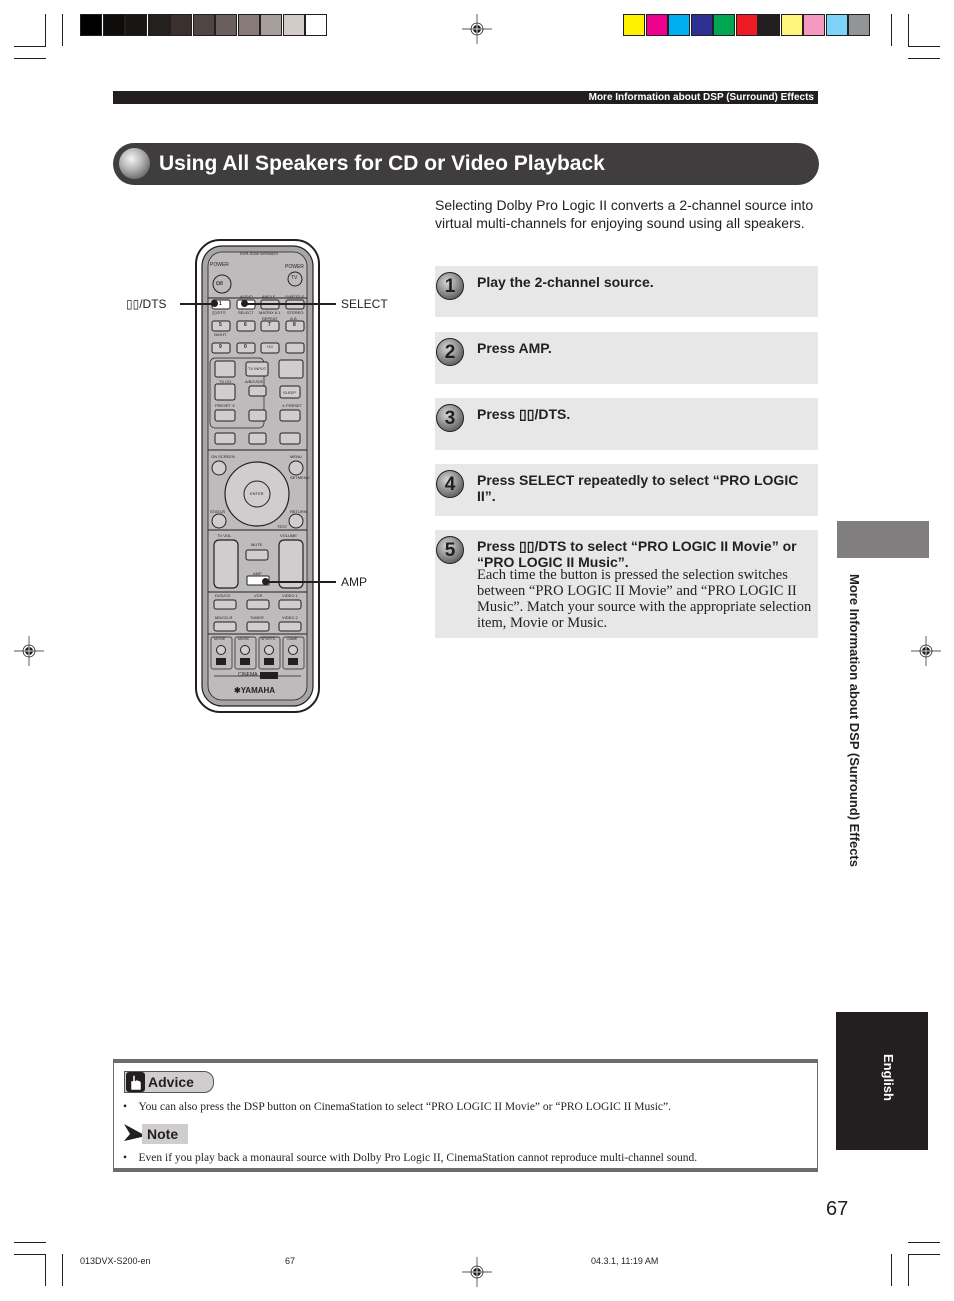 The width and height of the screenshot is (954, 1301). Describe the element at coordinates (257, 493) in the screenshot. I see `remote-enter-button: ENTER` at that location.